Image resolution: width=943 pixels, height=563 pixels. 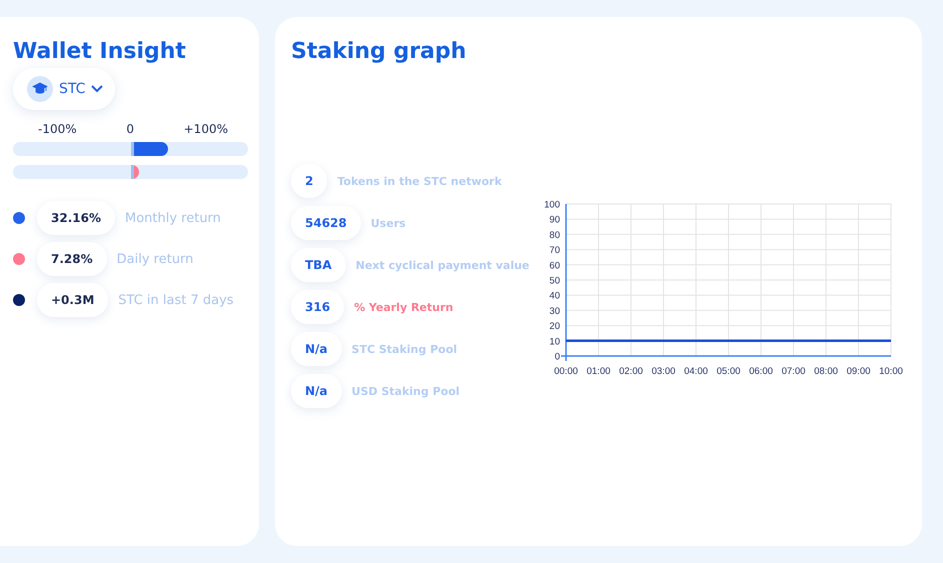 What do you see at coordinates (176, 300) in the screenshot?
I see `stat-label: STC in last 7 days` at bounding box center [176, 300].